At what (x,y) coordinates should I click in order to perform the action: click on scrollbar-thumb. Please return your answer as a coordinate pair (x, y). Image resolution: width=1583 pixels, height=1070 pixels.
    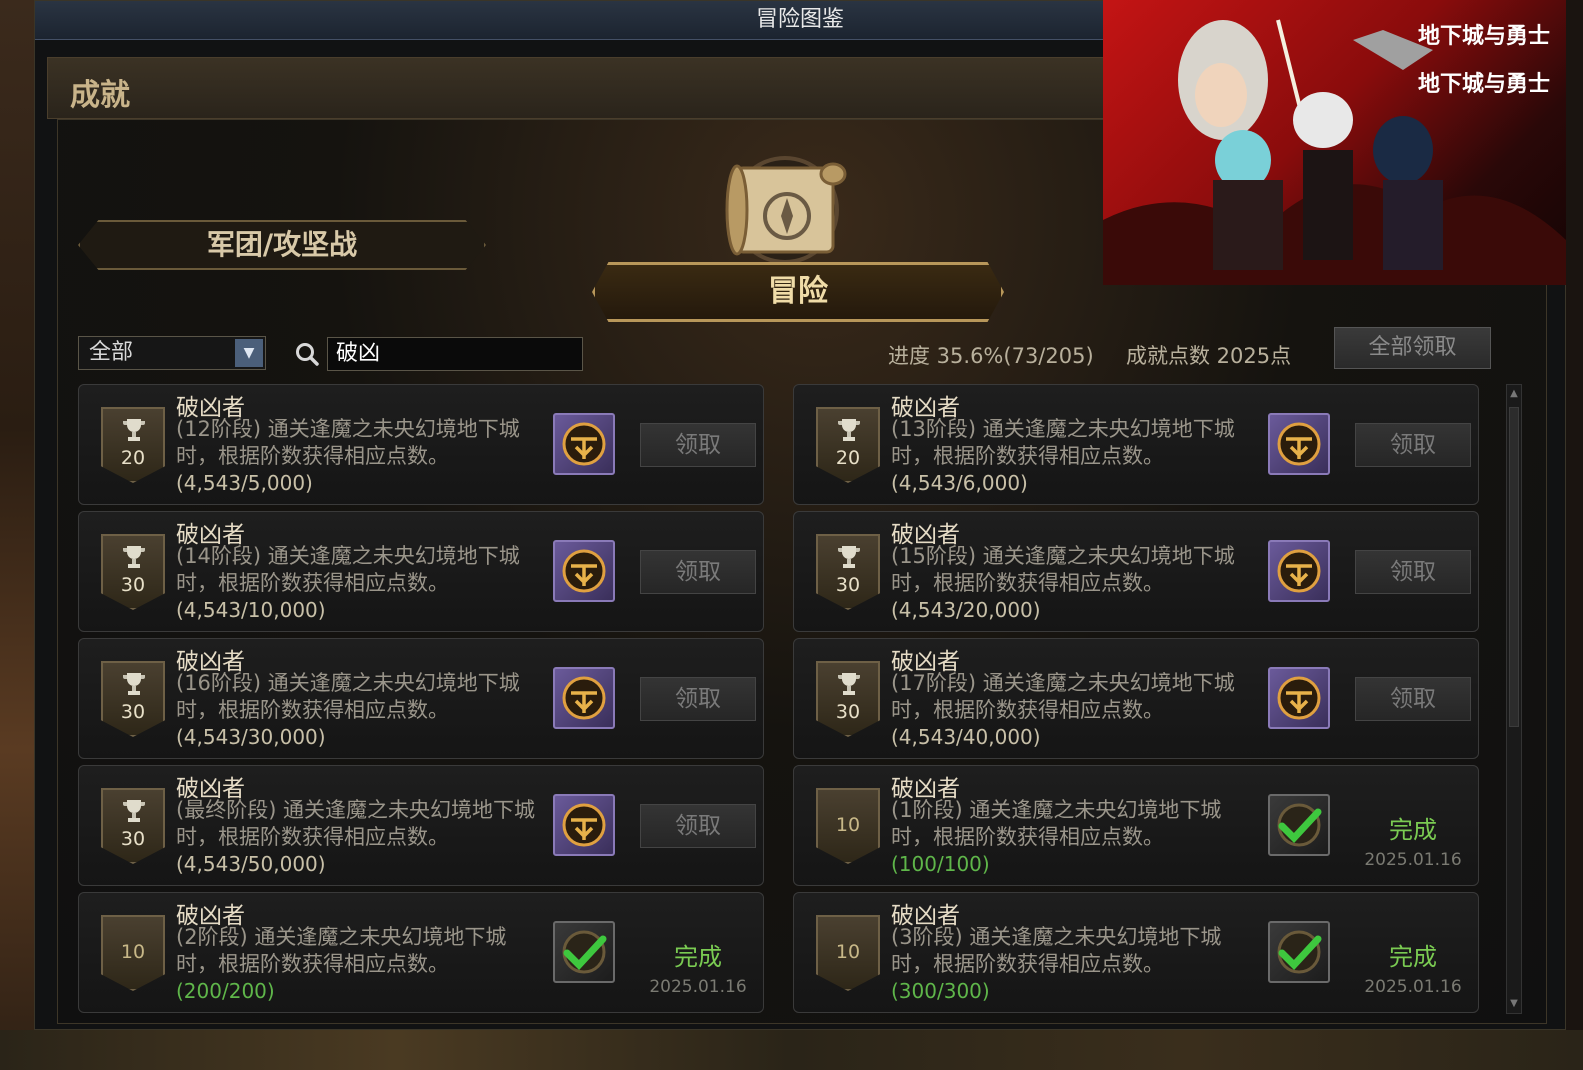
    Looking at the image, I should click on (1514, 567).